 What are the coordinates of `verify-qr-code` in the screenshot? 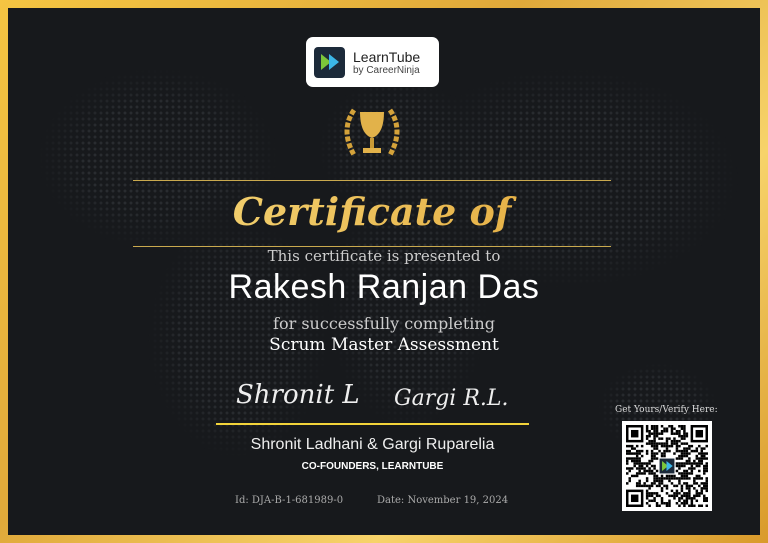 It's located at (667, 466).